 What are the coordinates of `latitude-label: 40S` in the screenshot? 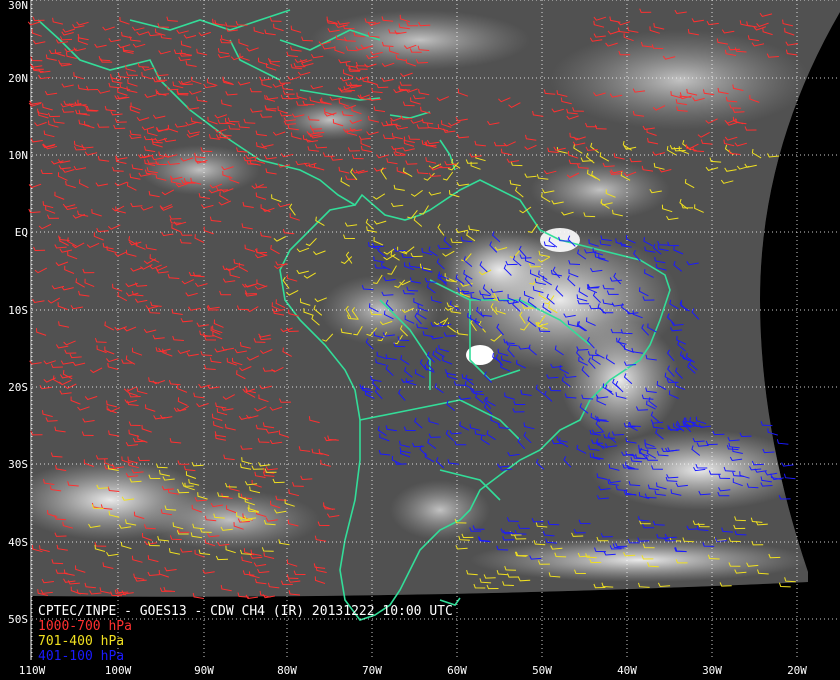 It's located at (18, 542).